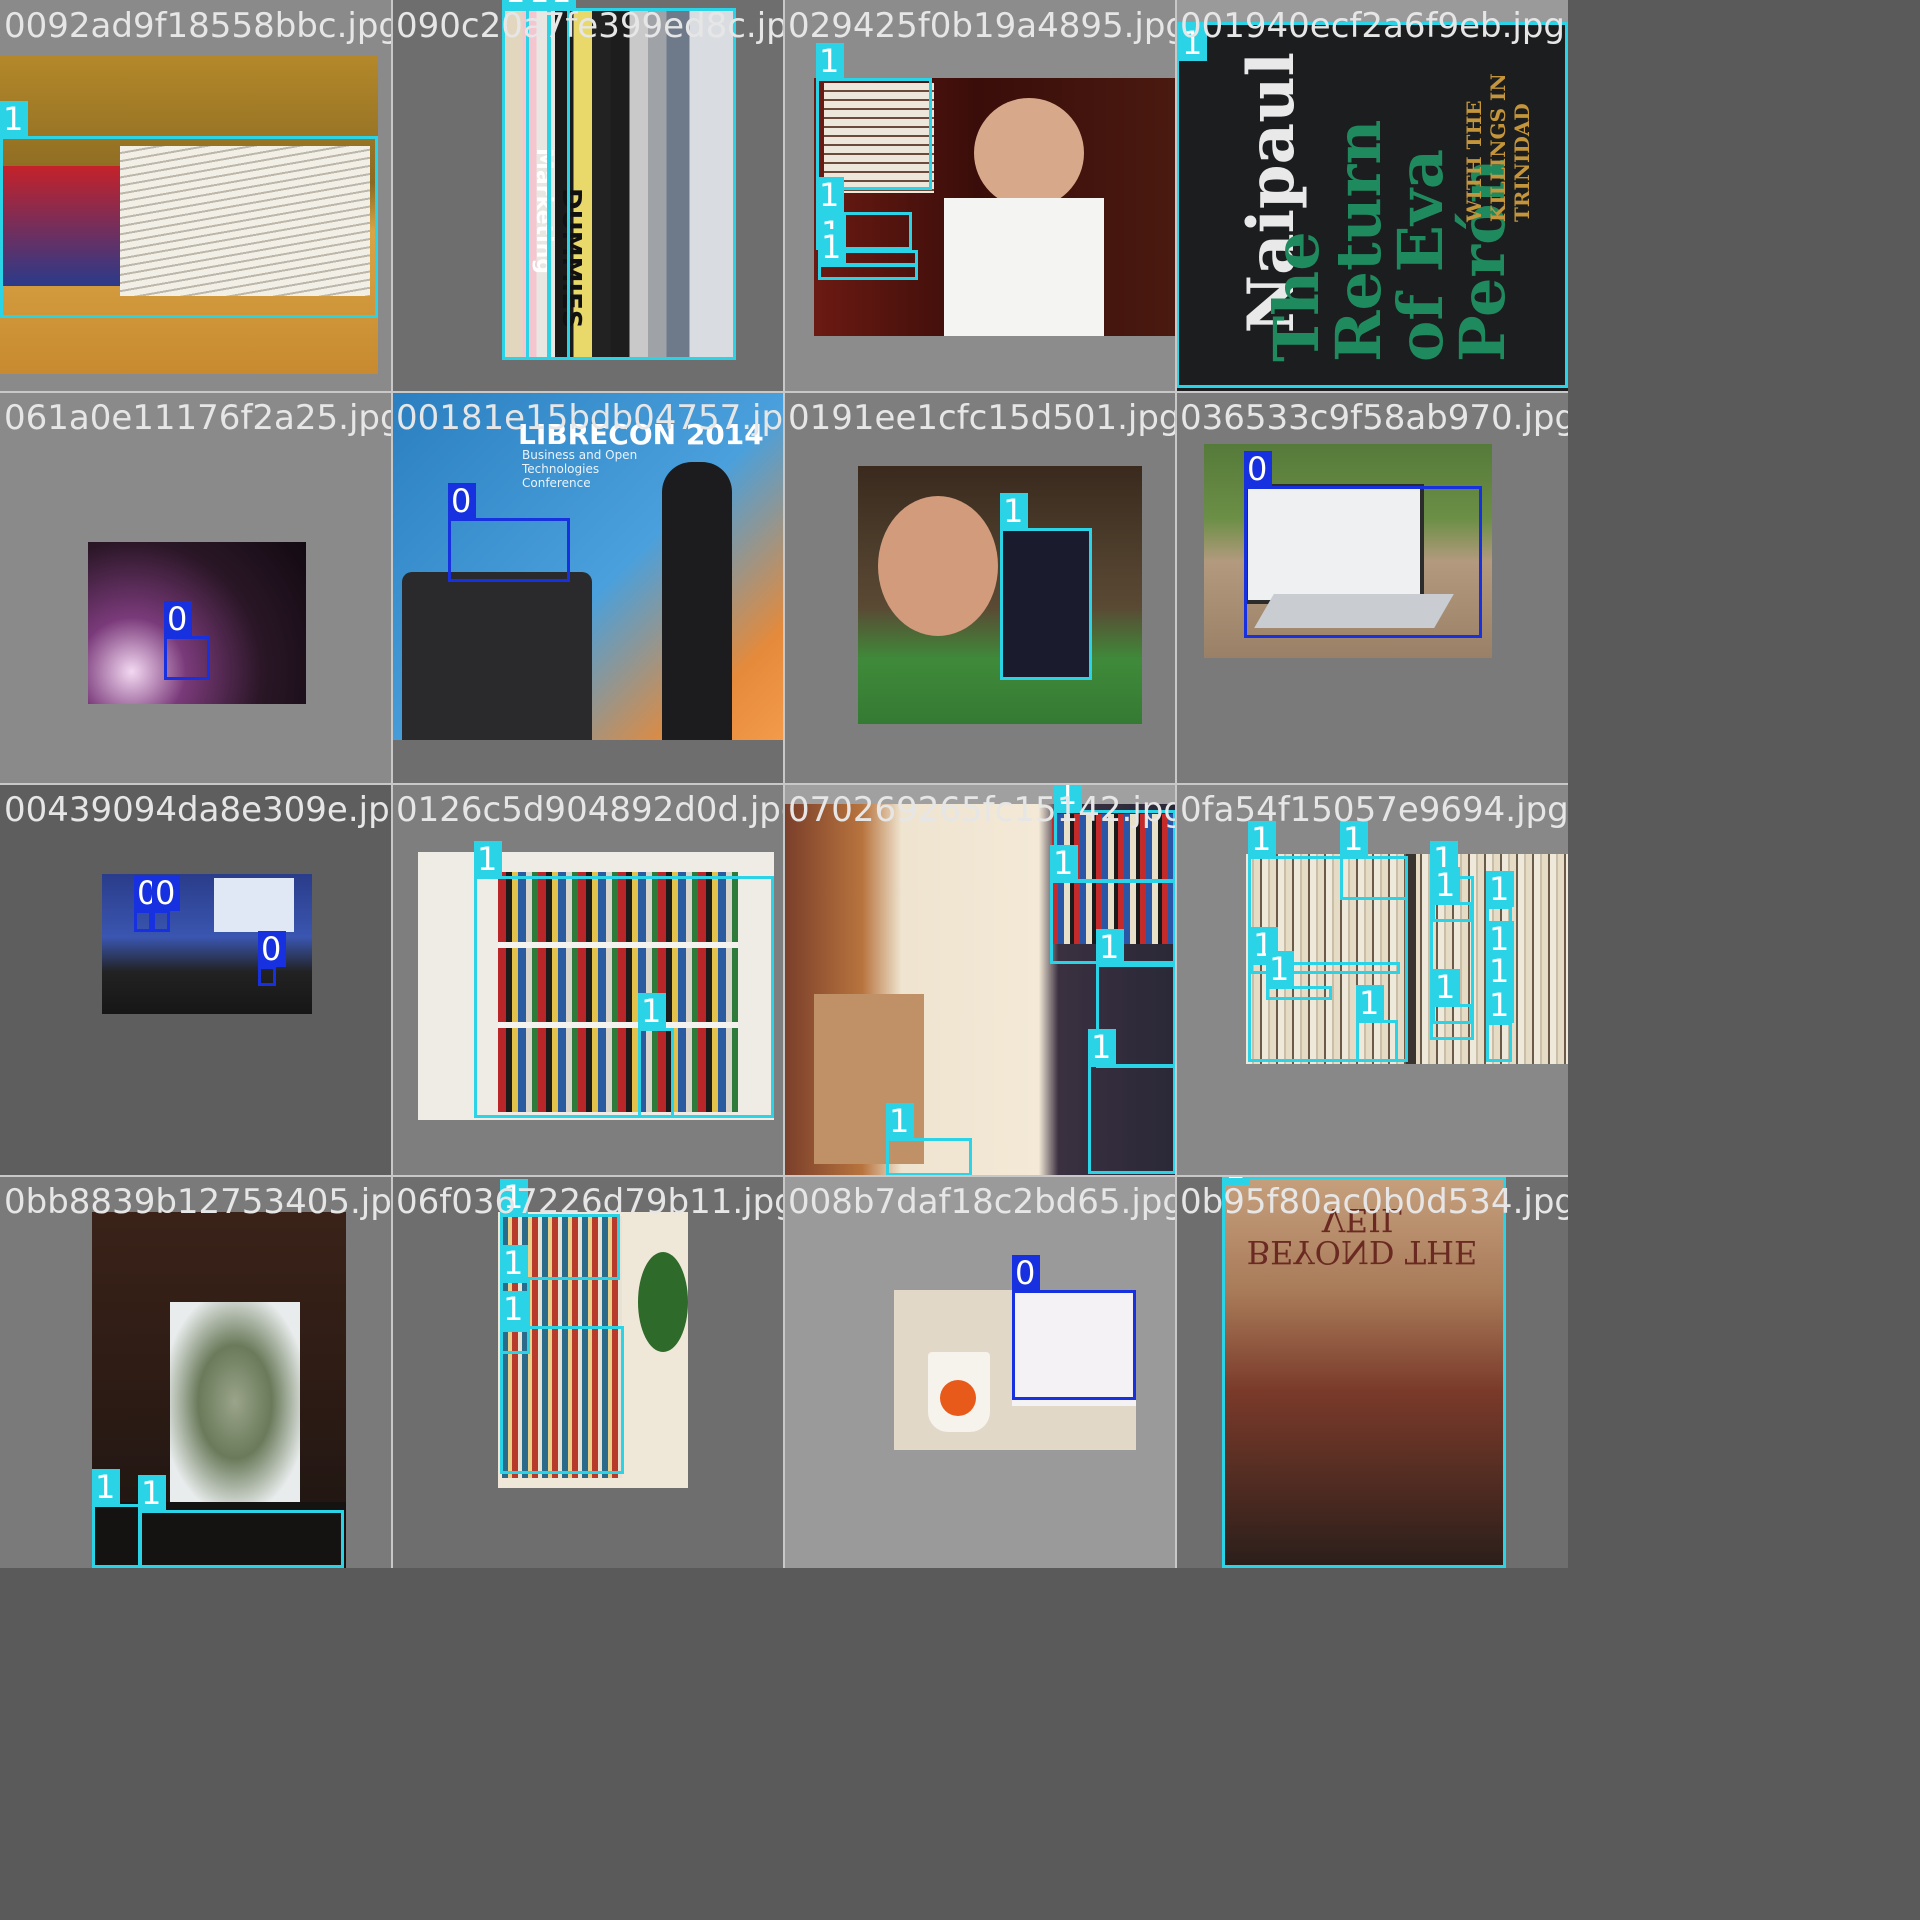  Describe the element at coordinates (198, 26) in the screenshot. I see `filename-label: 0092ad9f18558bbc.jpg` at that location.